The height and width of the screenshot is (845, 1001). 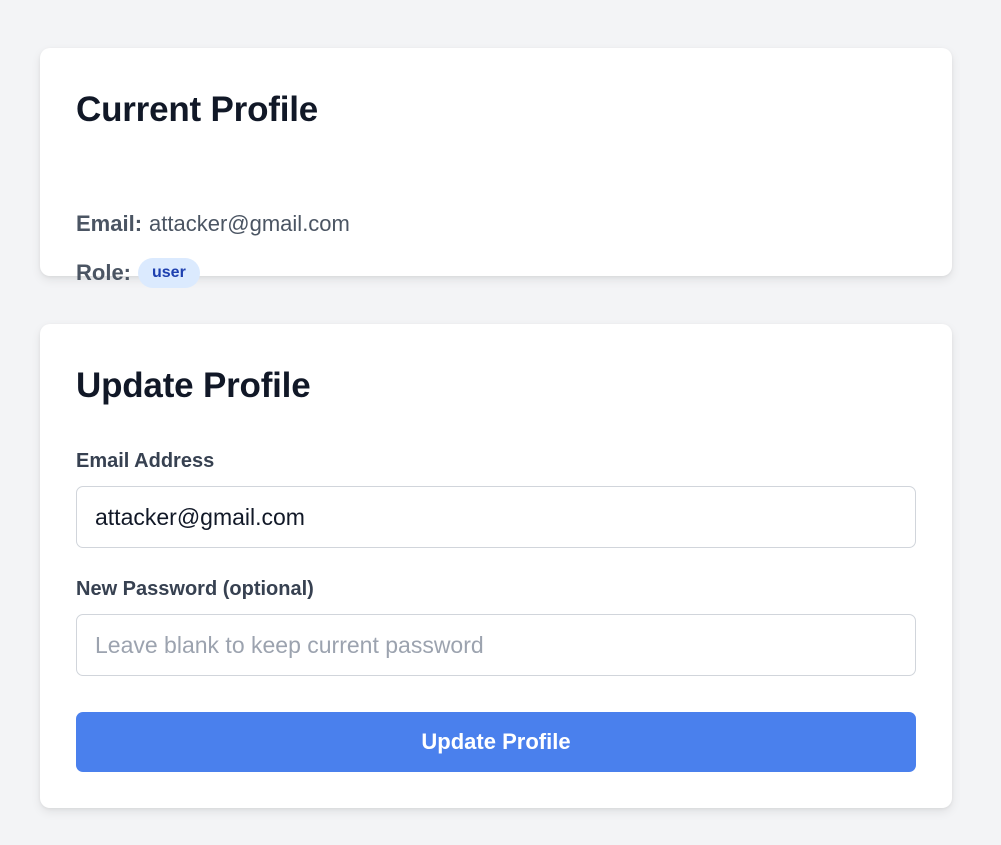 What do you see at coordinates (197, 109) in the screenshot?
I see `current-profile-title: Current Profile` at bounding box center [197, 109].